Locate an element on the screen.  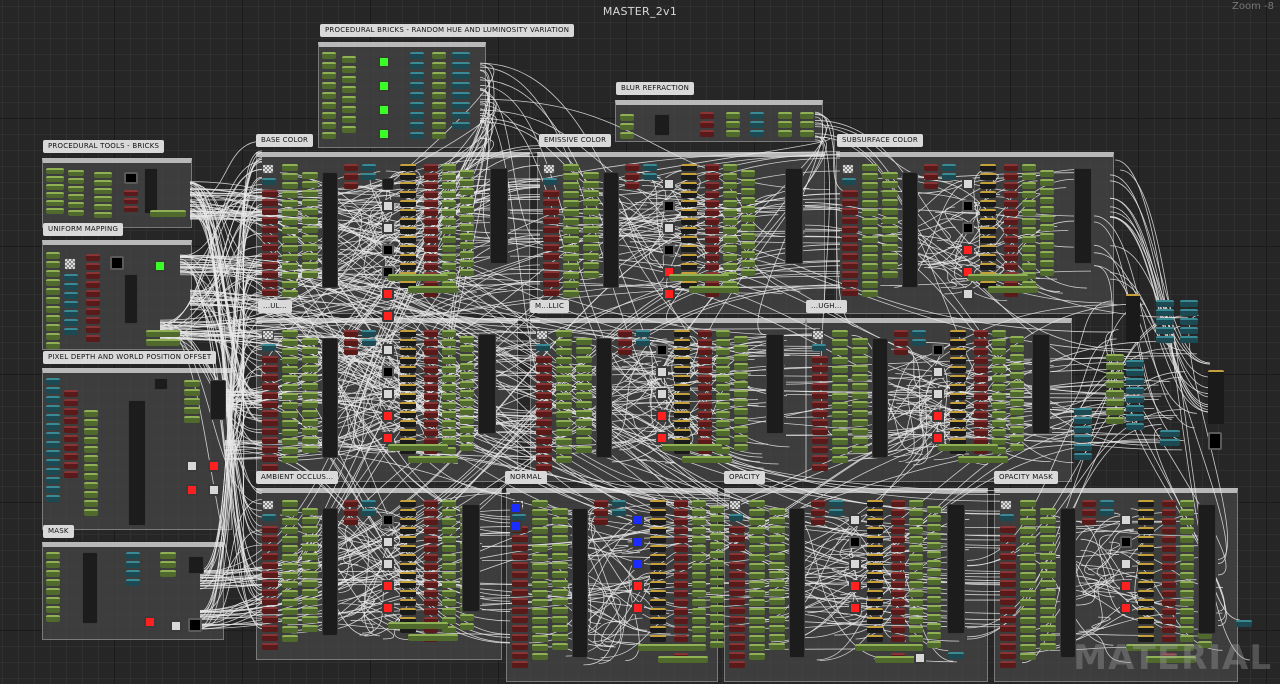
color-swatch-white is located at coordinates (192, 466).